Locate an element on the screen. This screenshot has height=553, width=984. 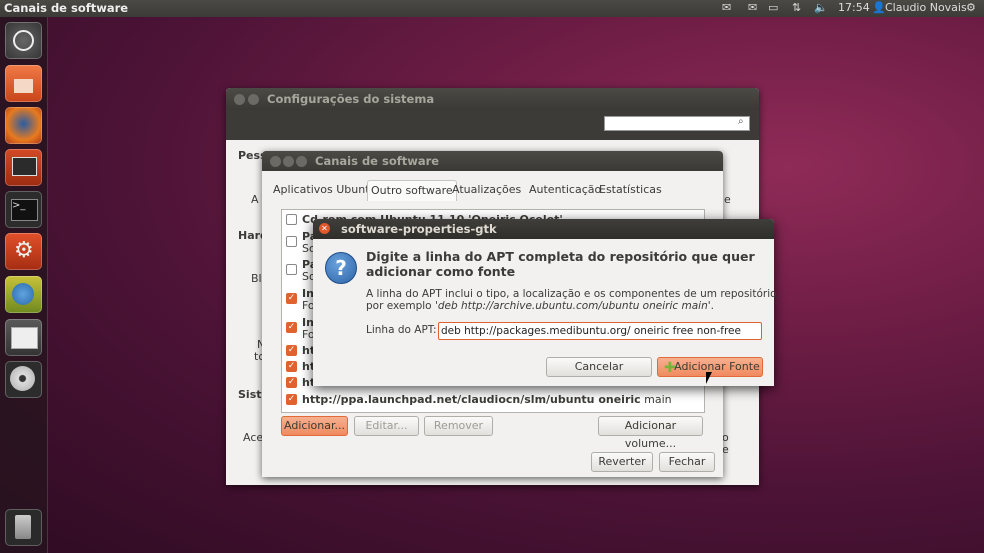
launcher: >_ ⚙ is located at coordinates (24, 285).